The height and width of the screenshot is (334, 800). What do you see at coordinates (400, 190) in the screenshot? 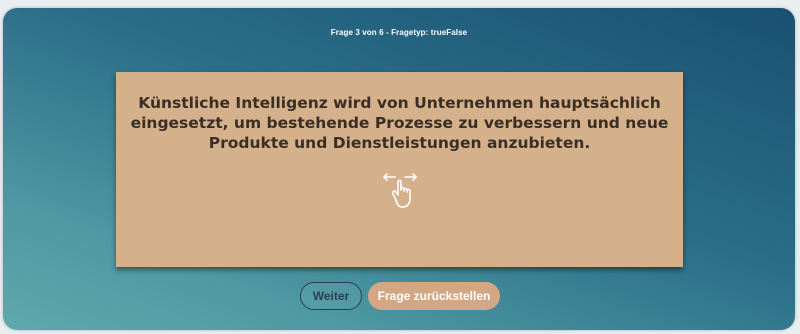
I see `swipe-hand-icon` at bounding box center [400, 190].